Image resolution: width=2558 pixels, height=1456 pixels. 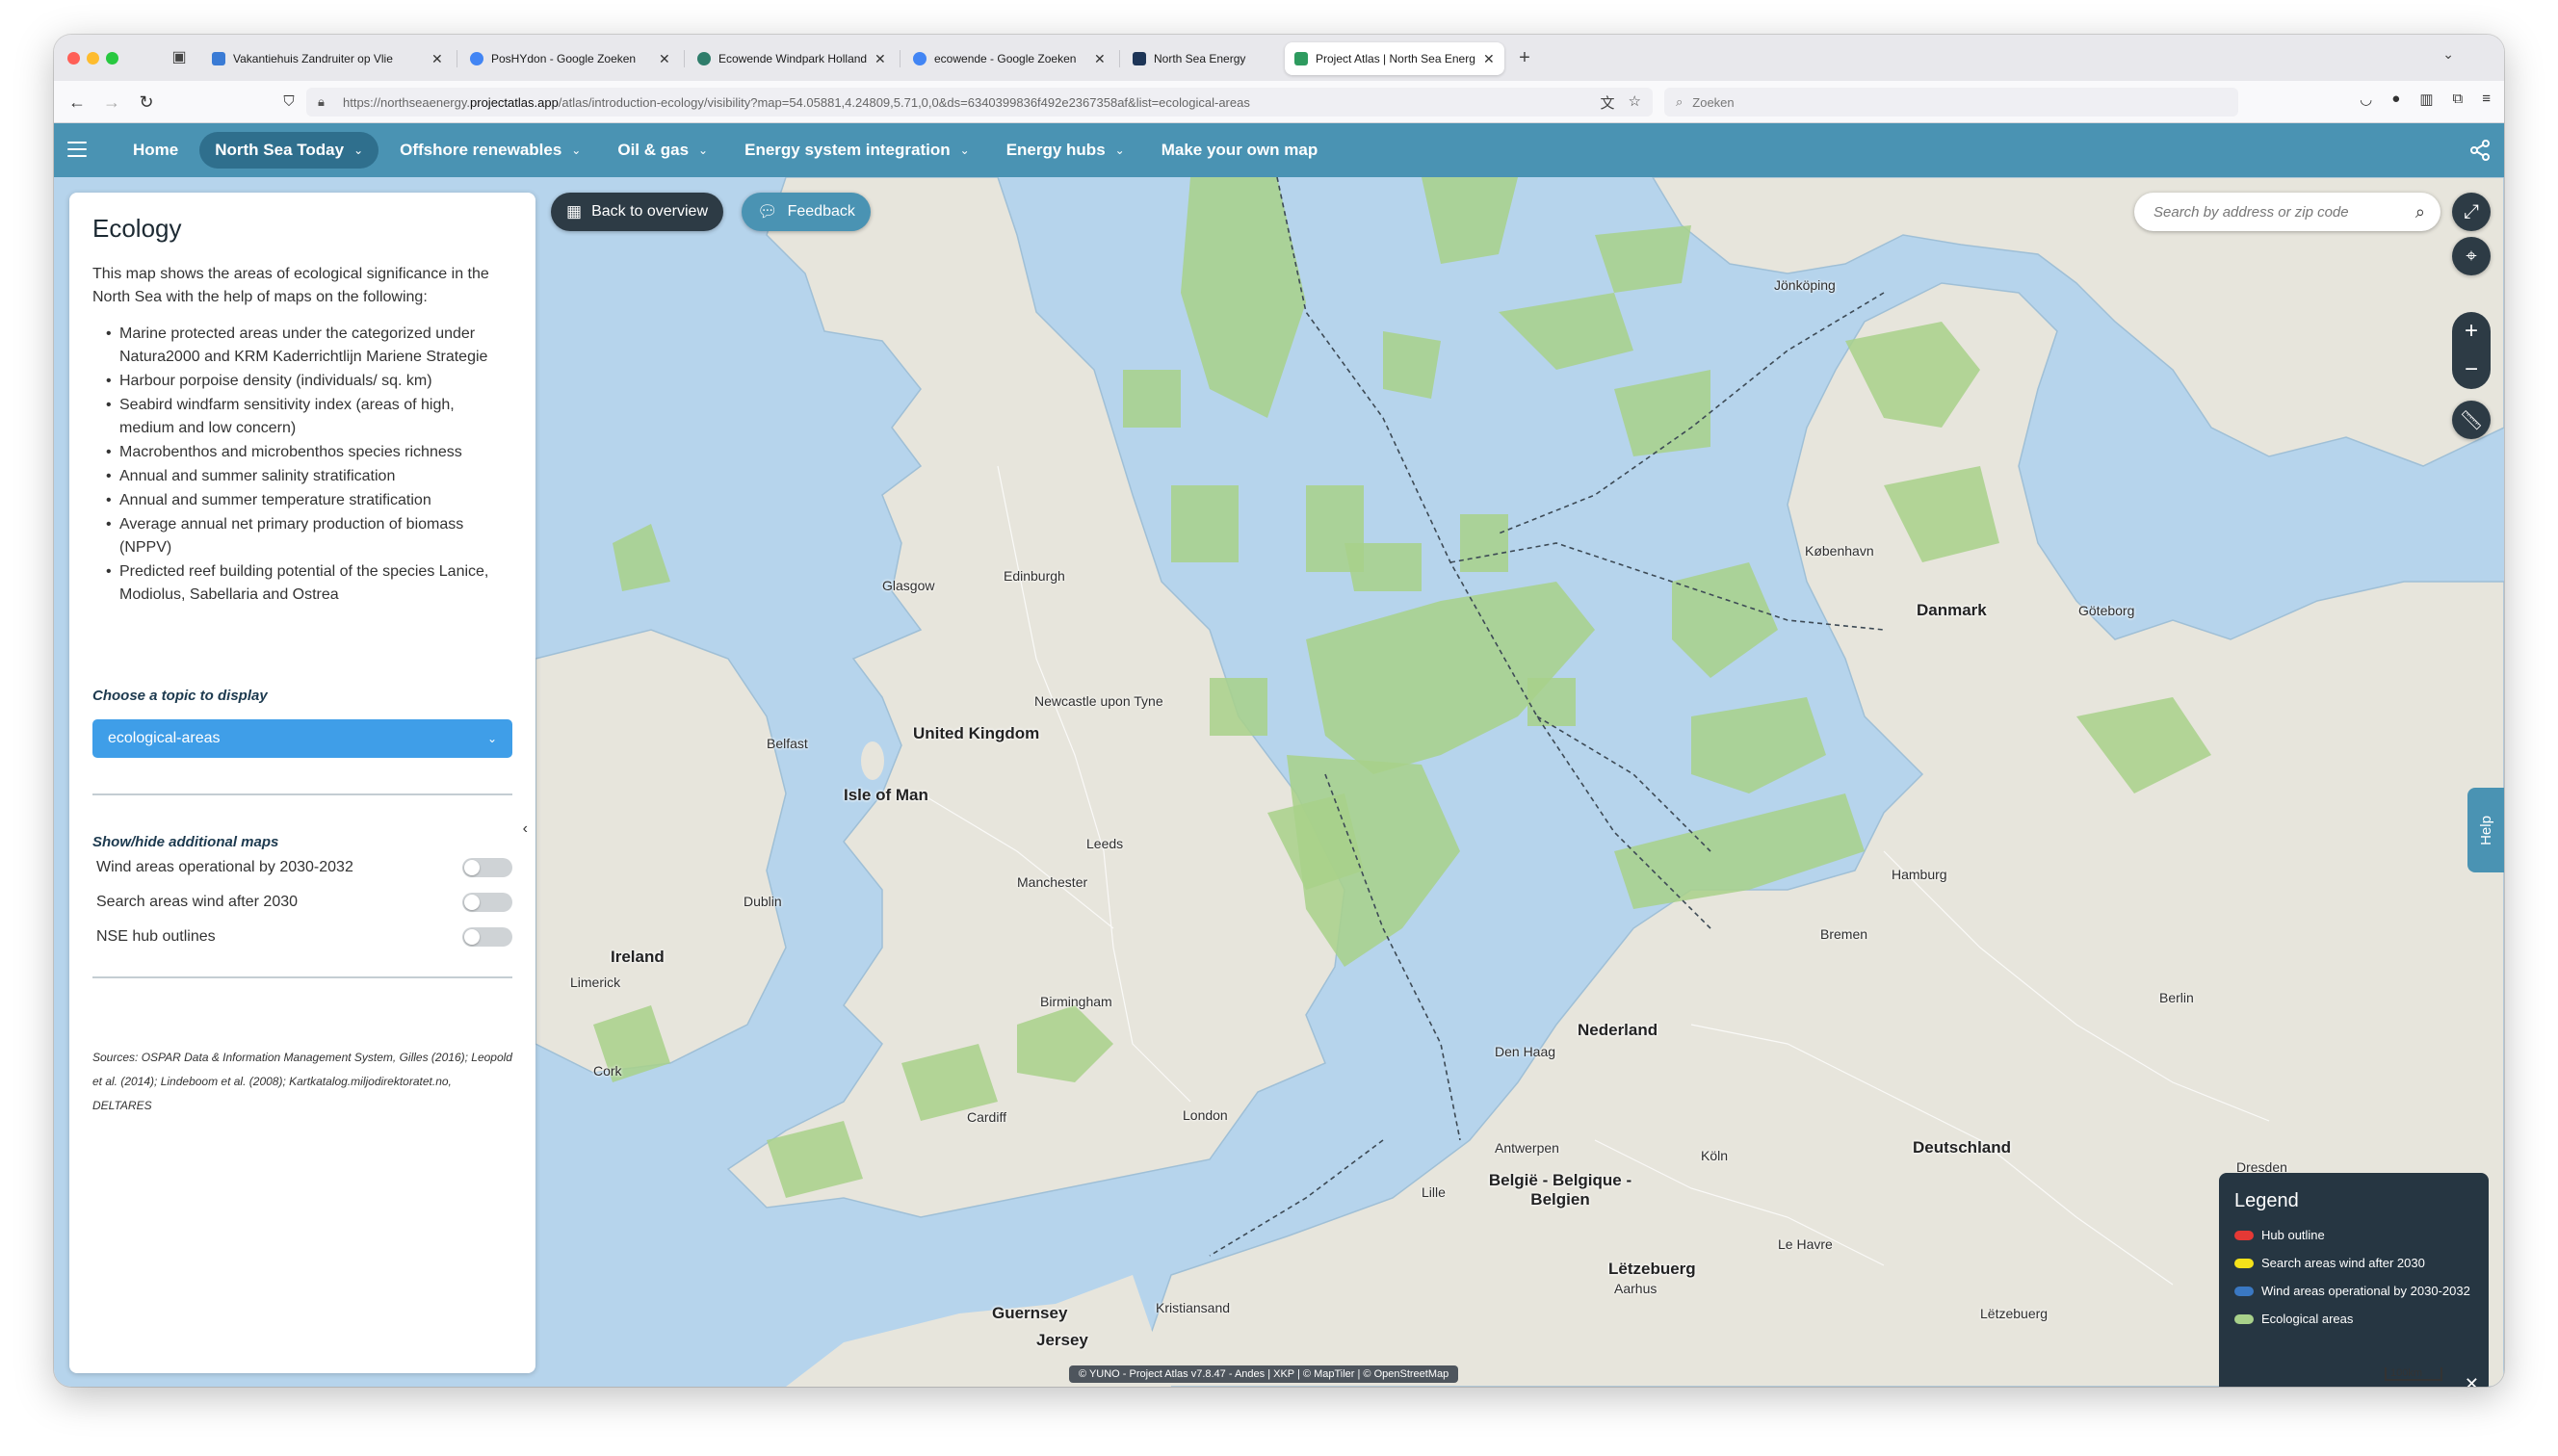 What do you see at coordinates (792, 59) in the screenshot?
I see `browser-tab: Ecowende Windpark Hollandse ✕` at bounding box center [792, 59].